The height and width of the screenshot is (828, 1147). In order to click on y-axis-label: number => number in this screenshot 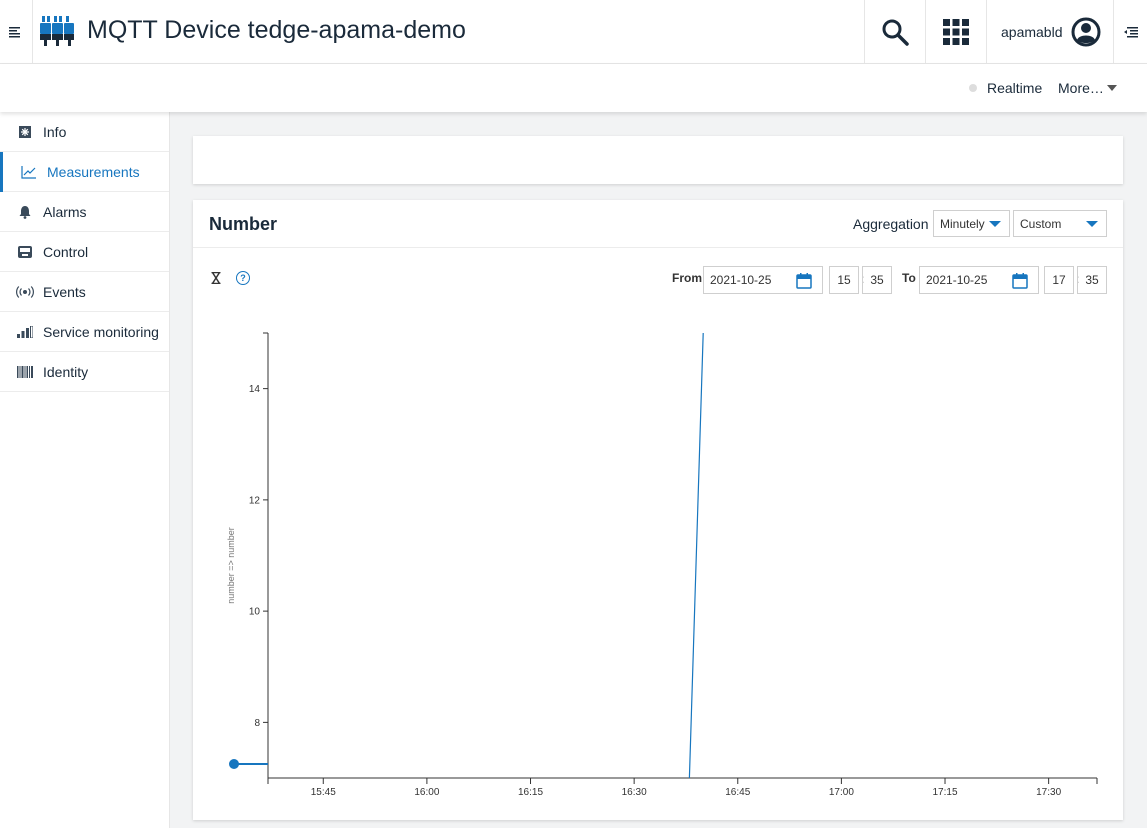, I will do `click(231, 565)`.